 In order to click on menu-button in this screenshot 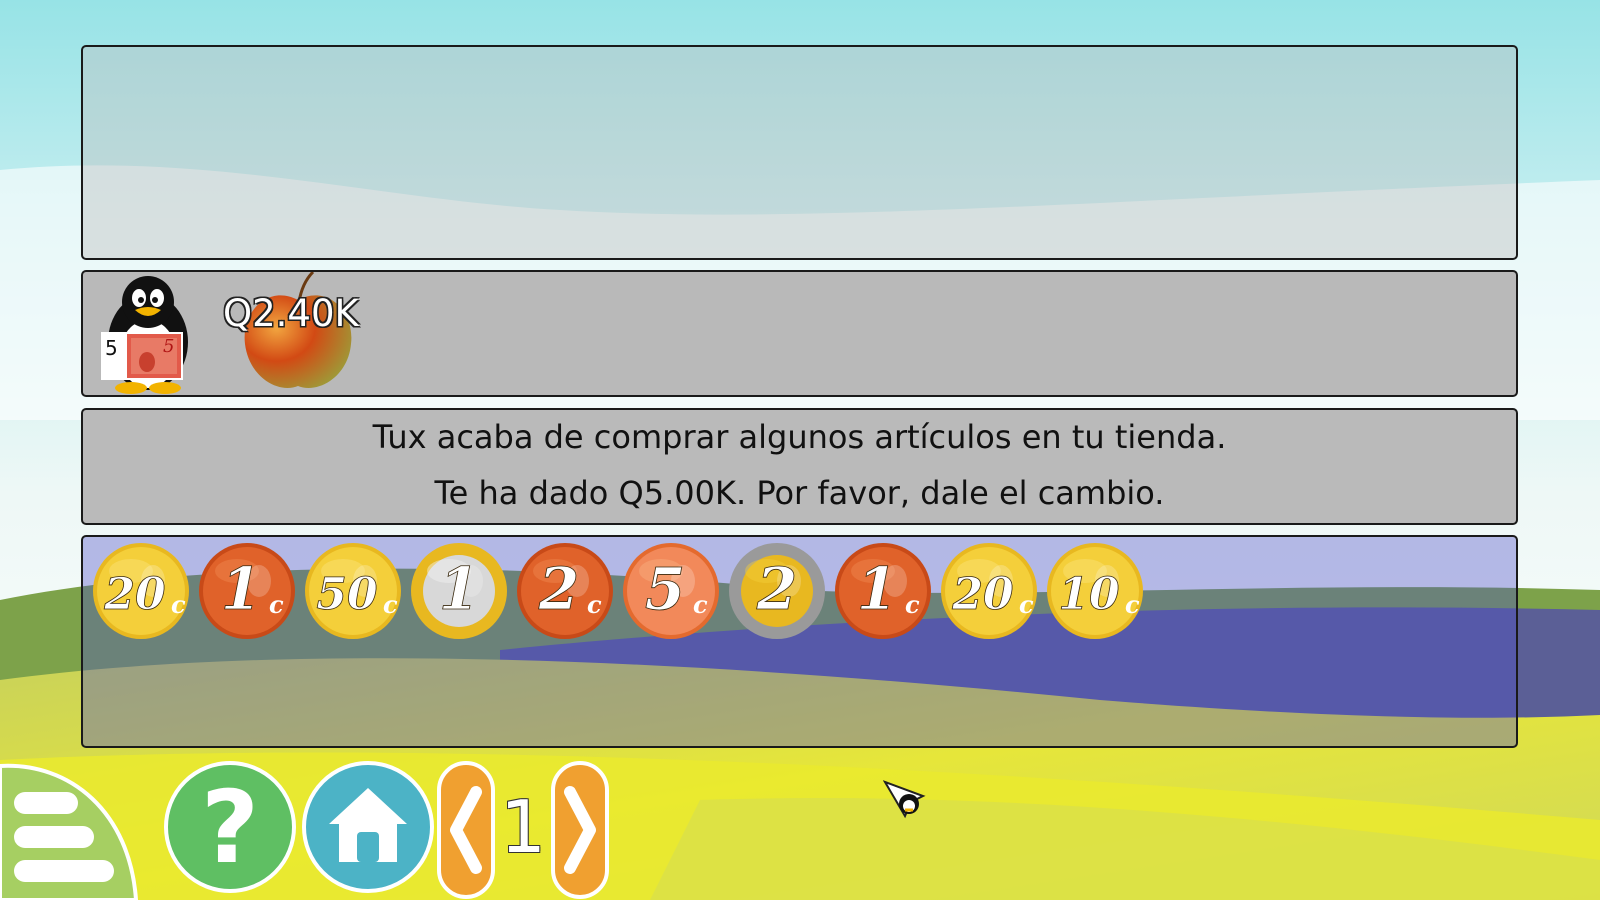, I will do `click(70, 831)`.